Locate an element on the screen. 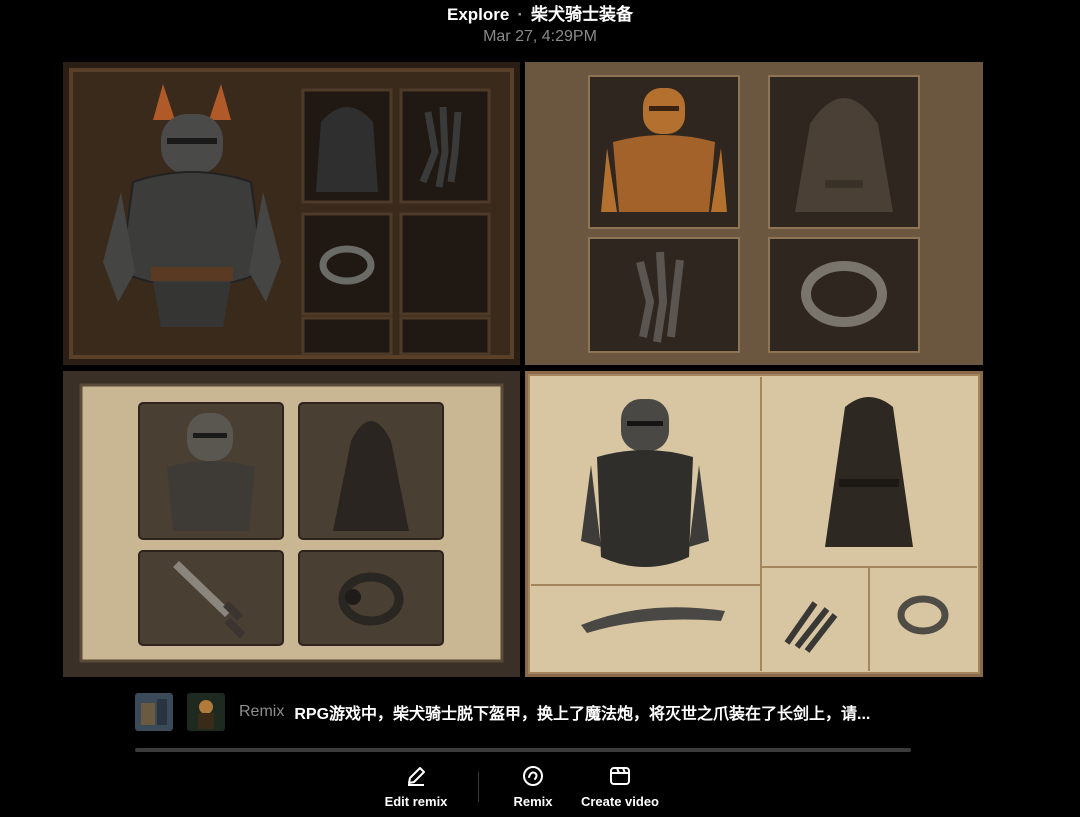  edit-remix-button: Edit remix is located at coordinates (416, 786).